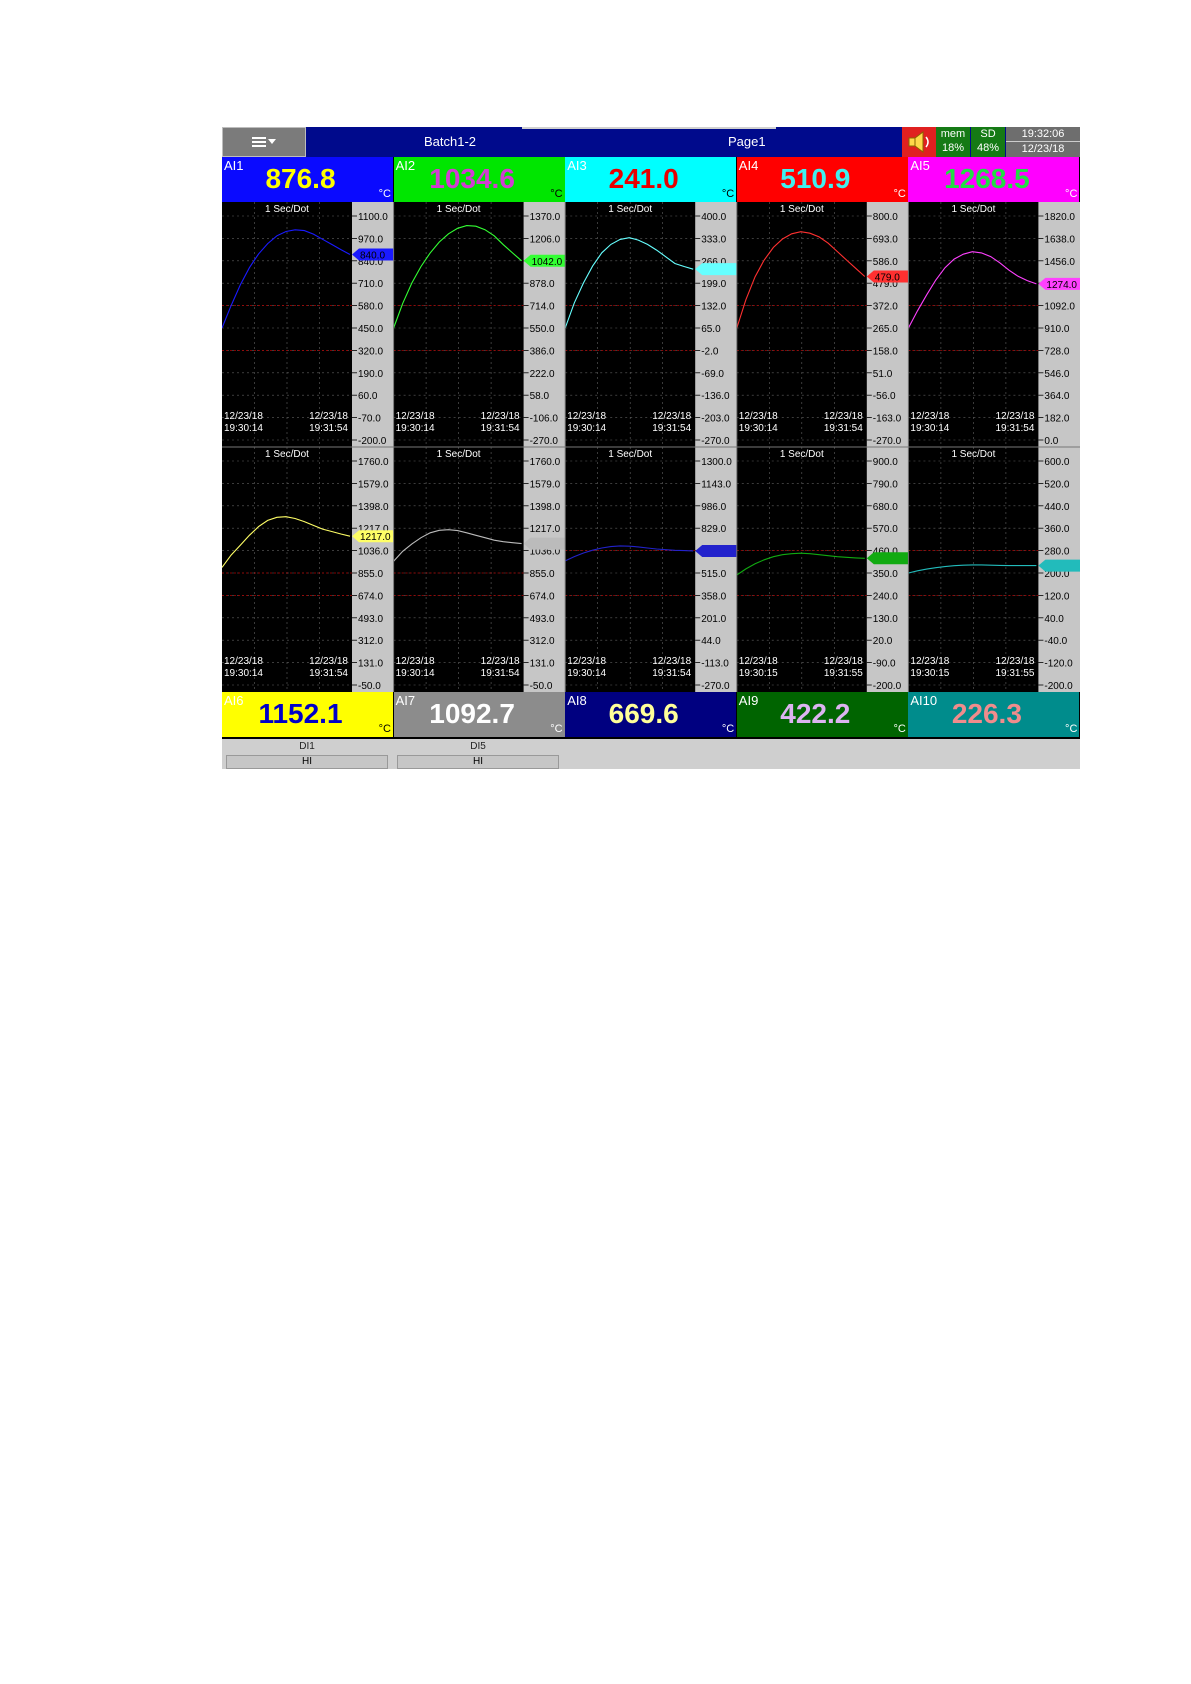 This screenshot has height=1684, width=1191. What do you see at coordinates (710, 351) in the screenshot?
I see `tick-label: -2.0` at bounding box center [710, 351].